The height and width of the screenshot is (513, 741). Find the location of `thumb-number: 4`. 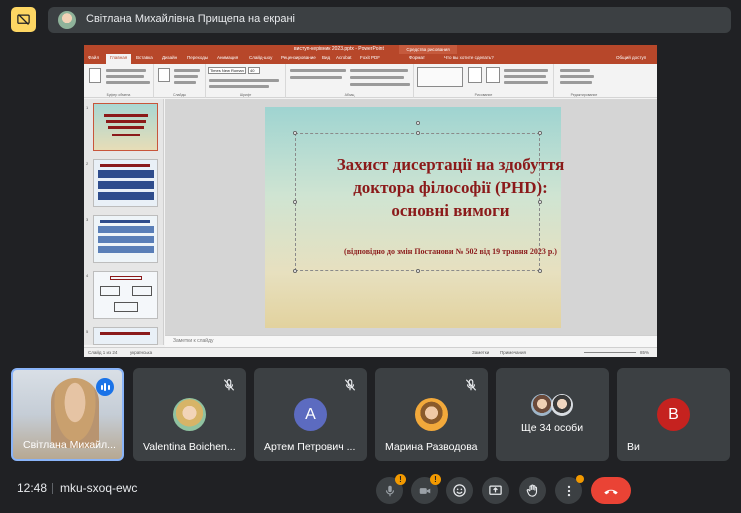

thumb-number: 4 is located at coordinates (87, 275).